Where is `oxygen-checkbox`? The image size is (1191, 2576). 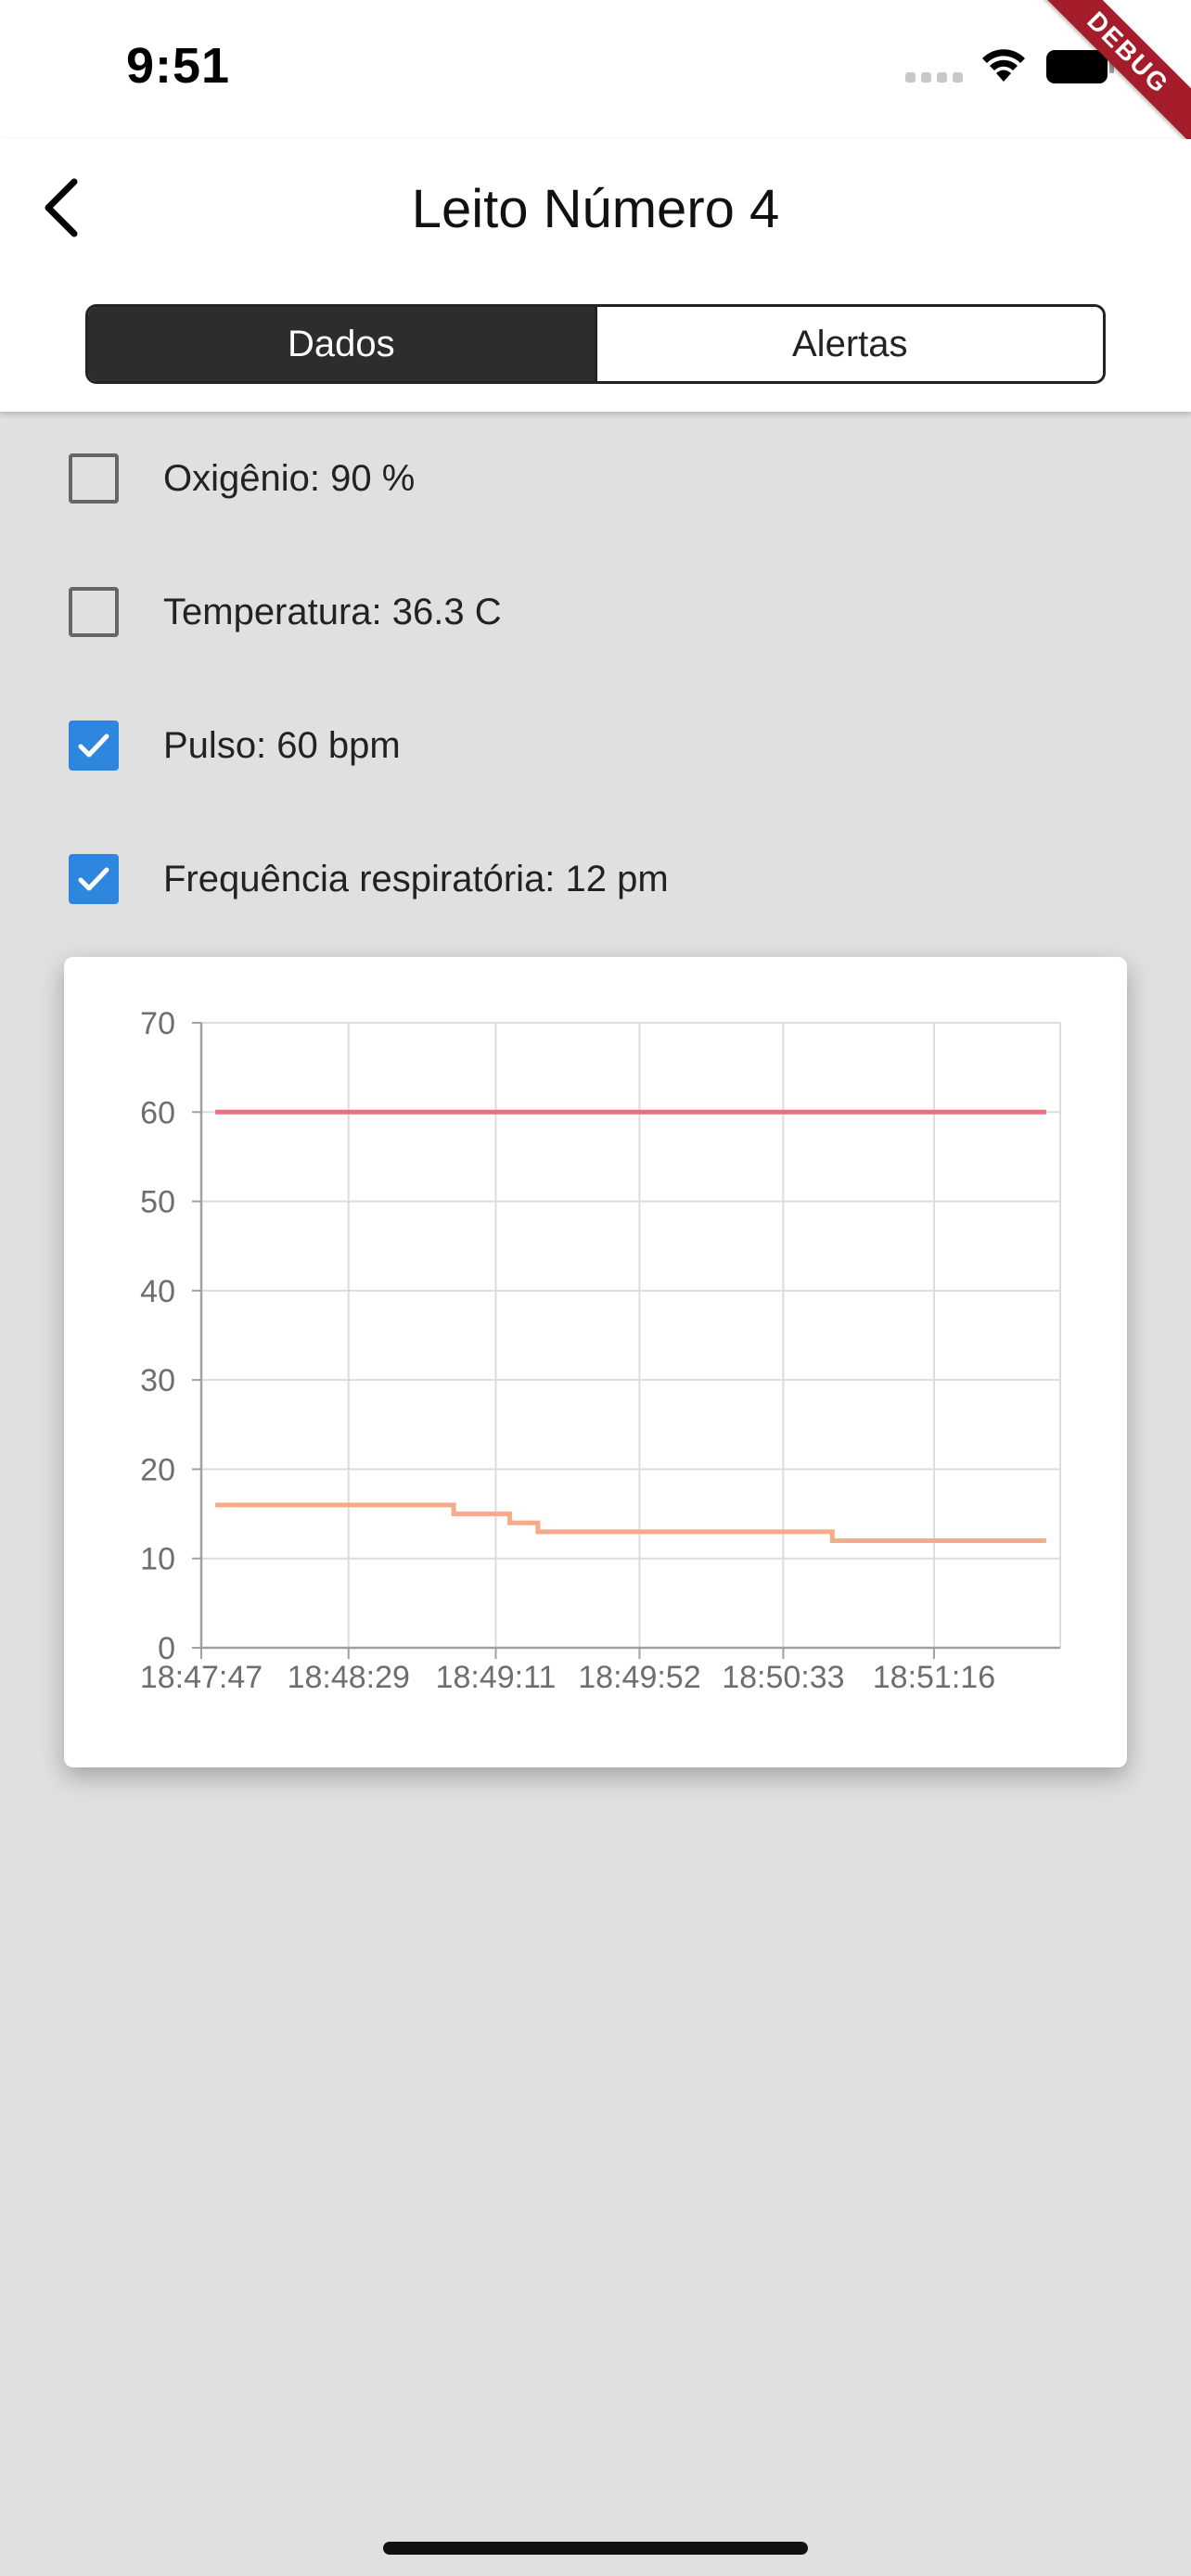
oxygen-checkbox is located at coordinates (94, 478).